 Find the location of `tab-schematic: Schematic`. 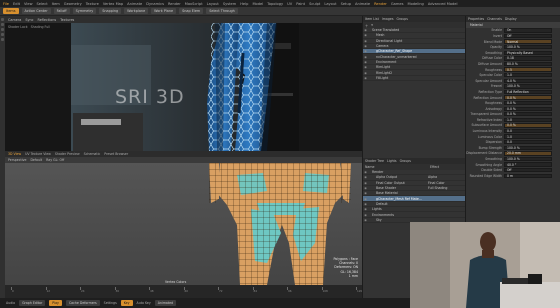

tab-schematic: Schematic is located at coordinates (92, 154).